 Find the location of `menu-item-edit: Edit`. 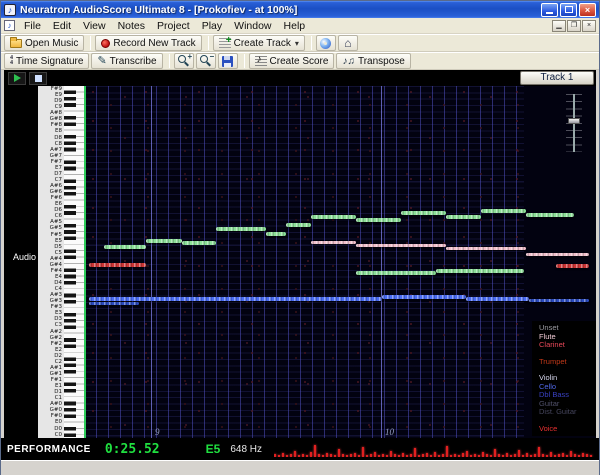

menu-item-edit: Edit is located at coordinates (62, 26).